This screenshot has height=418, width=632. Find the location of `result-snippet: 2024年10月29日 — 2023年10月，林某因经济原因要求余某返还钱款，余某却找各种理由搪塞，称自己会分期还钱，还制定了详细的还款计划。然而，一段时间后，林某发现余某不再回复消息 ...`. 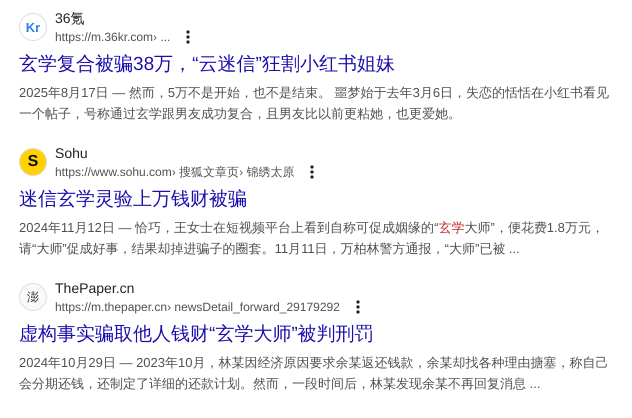

result-snippet: 2024年10月29日 — 2023年10月，林某因经济原因要求余某返还钱款，余某却找各种理由搪塞，称自己会分期还钱，还制定了详细的还款计划。然而，一段时间后，林某发现余某不再回复消息 ... is located at coordinates (314, 373).